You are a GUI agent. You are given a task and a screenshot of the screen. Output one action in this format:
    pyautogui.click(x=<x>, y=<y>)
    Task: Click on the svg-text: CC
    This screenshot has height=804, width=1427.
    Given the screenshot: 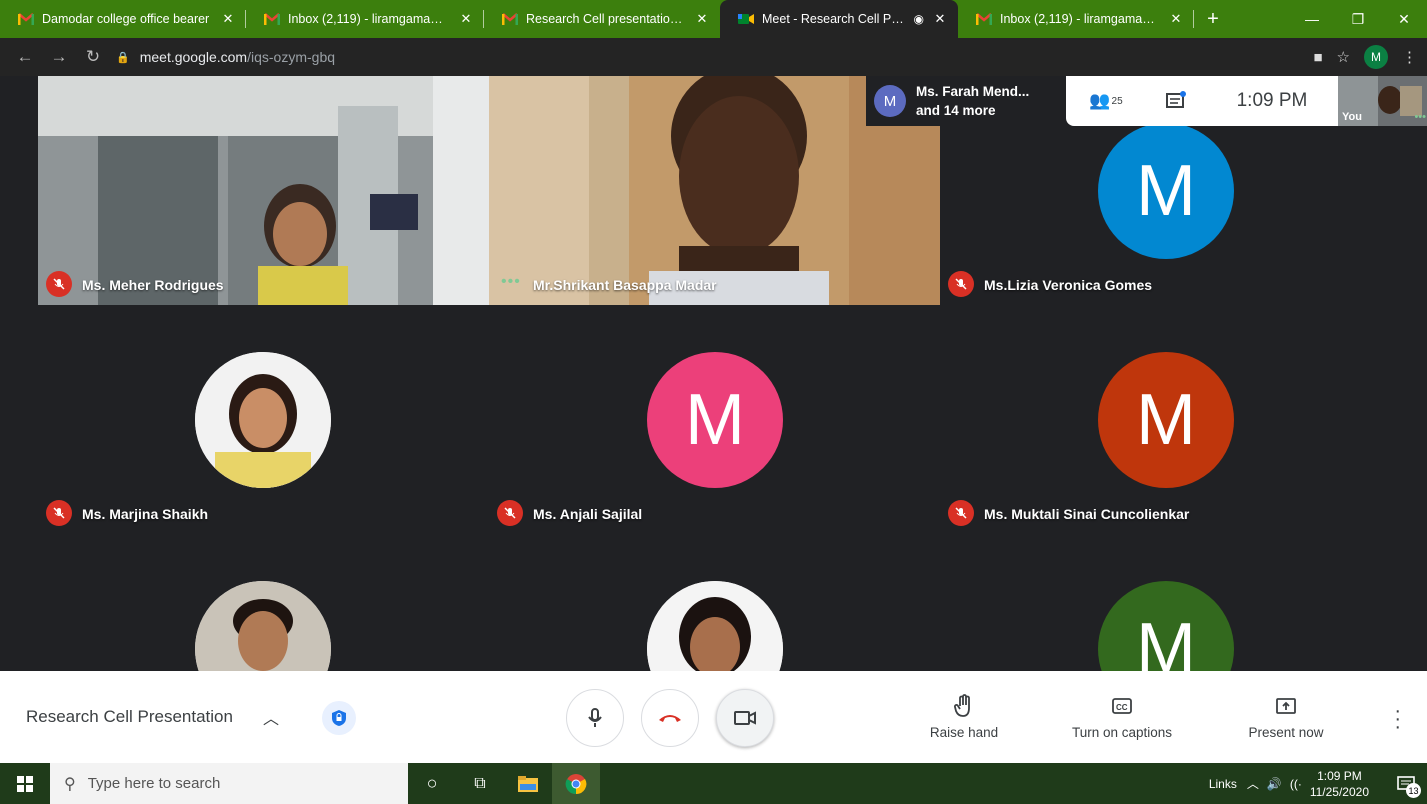 What is the action you would take?
    pyautogui.click(x=1122, y=707)
    